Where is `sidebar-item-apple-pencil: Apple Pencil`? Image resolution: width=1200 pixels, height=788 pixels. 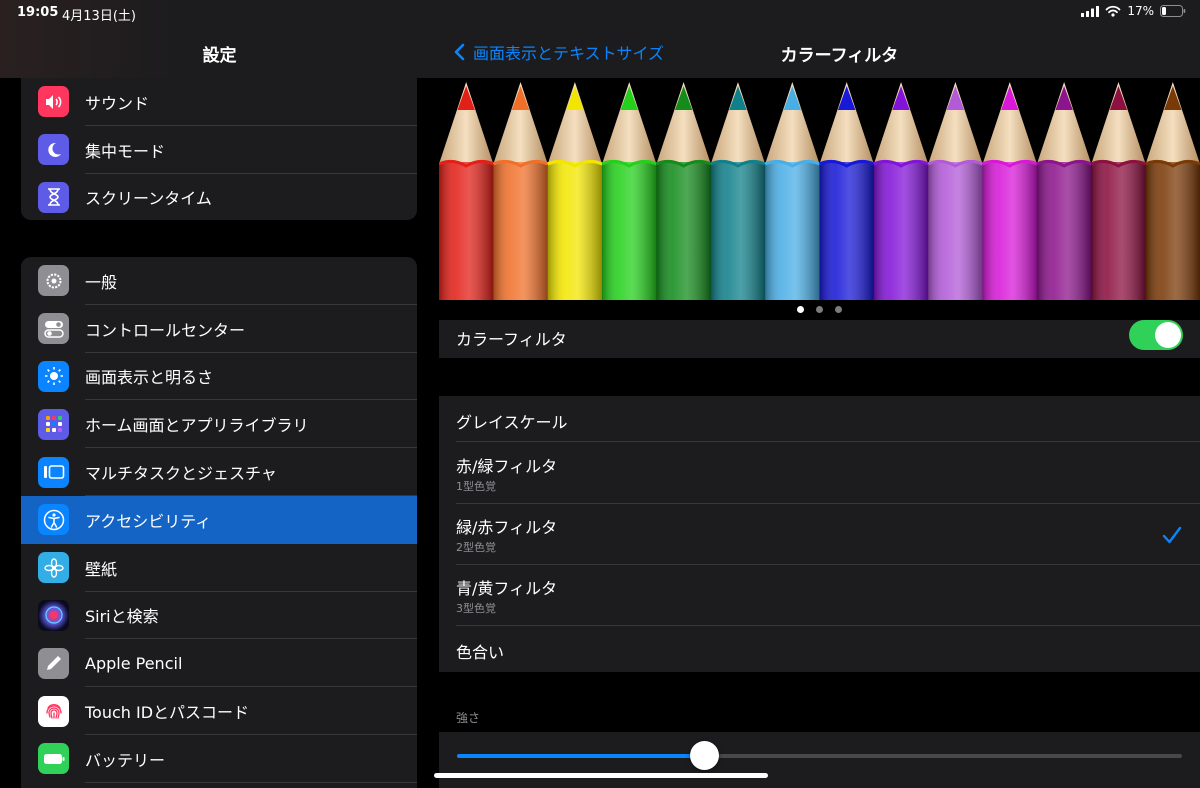 sidebar-item-apple-pencil: Apple Pencil is located at coordinates (219, 663).